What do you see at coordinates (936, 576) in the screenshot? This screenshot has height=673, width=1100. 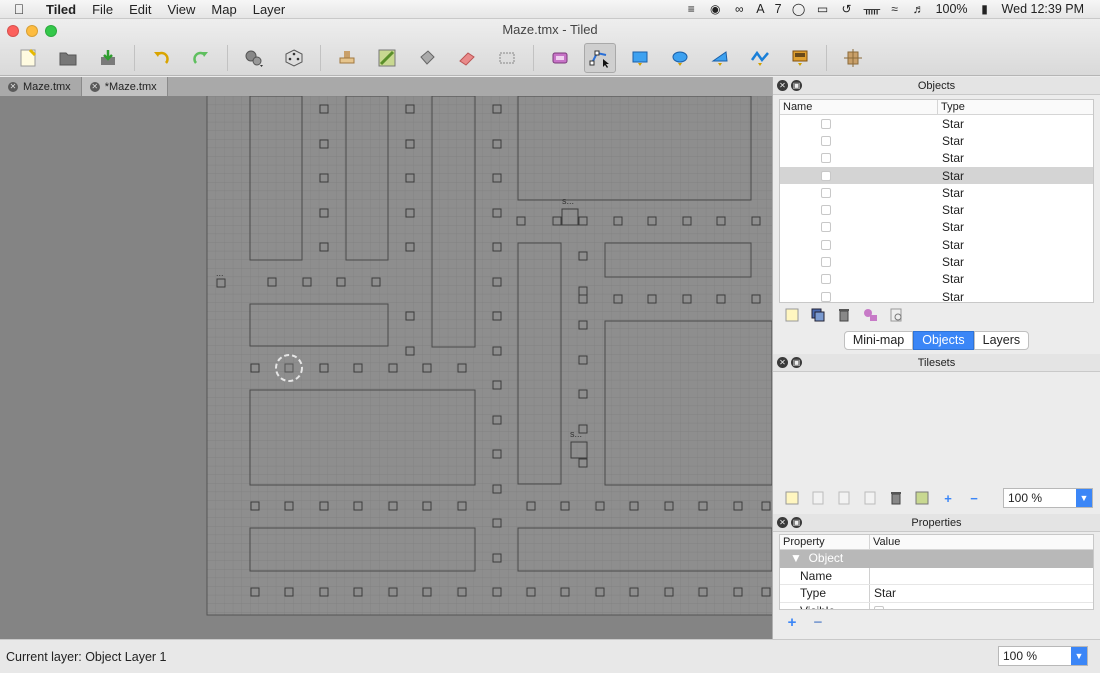 I see `property-row: Name` at bounding box center [936, 576].